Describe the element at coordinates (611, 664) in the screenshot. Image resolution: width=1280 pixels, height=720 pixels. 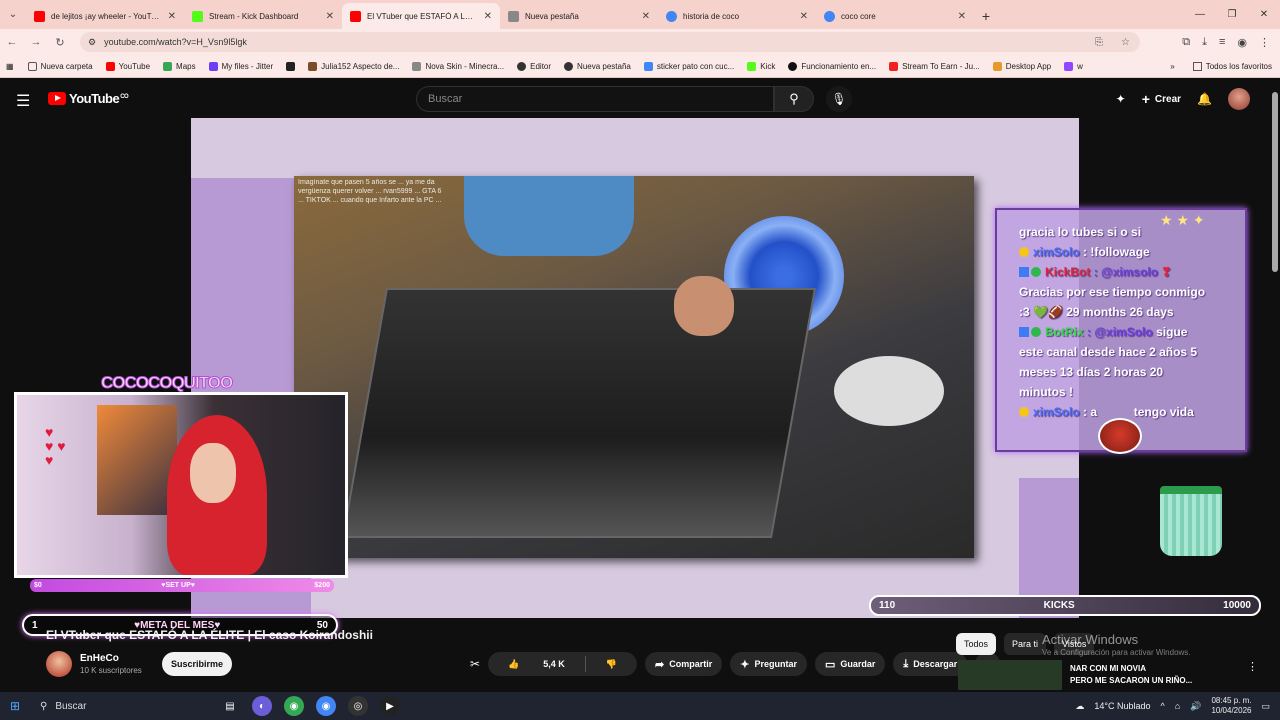
I see `dislike-button: 👎` at that location.